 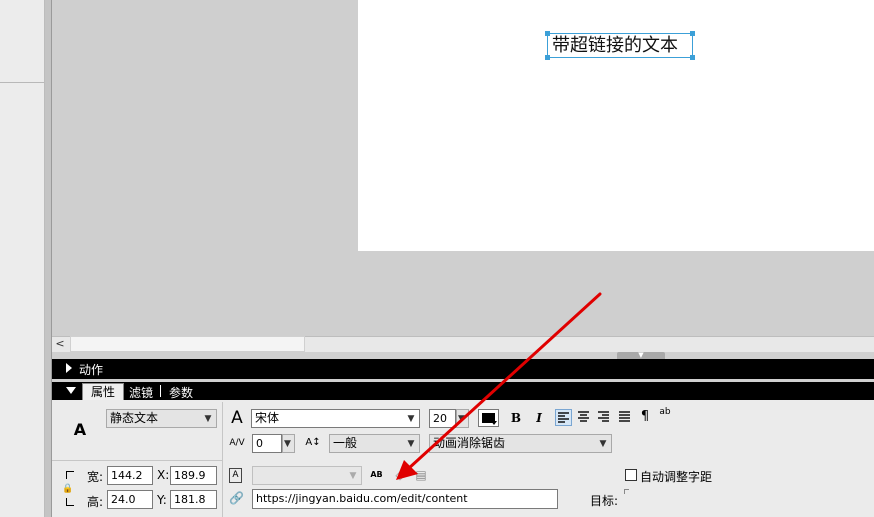 What do you see at coordinates (163, 475) in the screenshot?
I see `x-label: X:` at bounding box center [163, 475].